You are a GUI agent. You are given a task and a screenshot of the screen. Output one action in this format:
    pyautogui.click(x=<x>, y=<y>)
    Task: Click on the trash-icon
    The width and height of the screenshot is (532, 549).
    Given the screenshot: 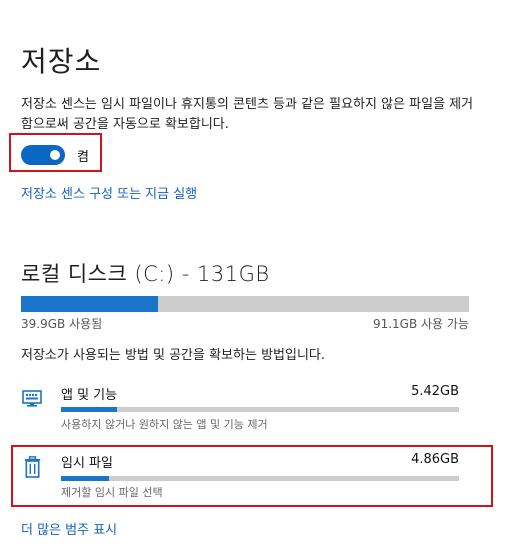 What is the action you would take?
    pyautogui.click(x=32, y=467)
    